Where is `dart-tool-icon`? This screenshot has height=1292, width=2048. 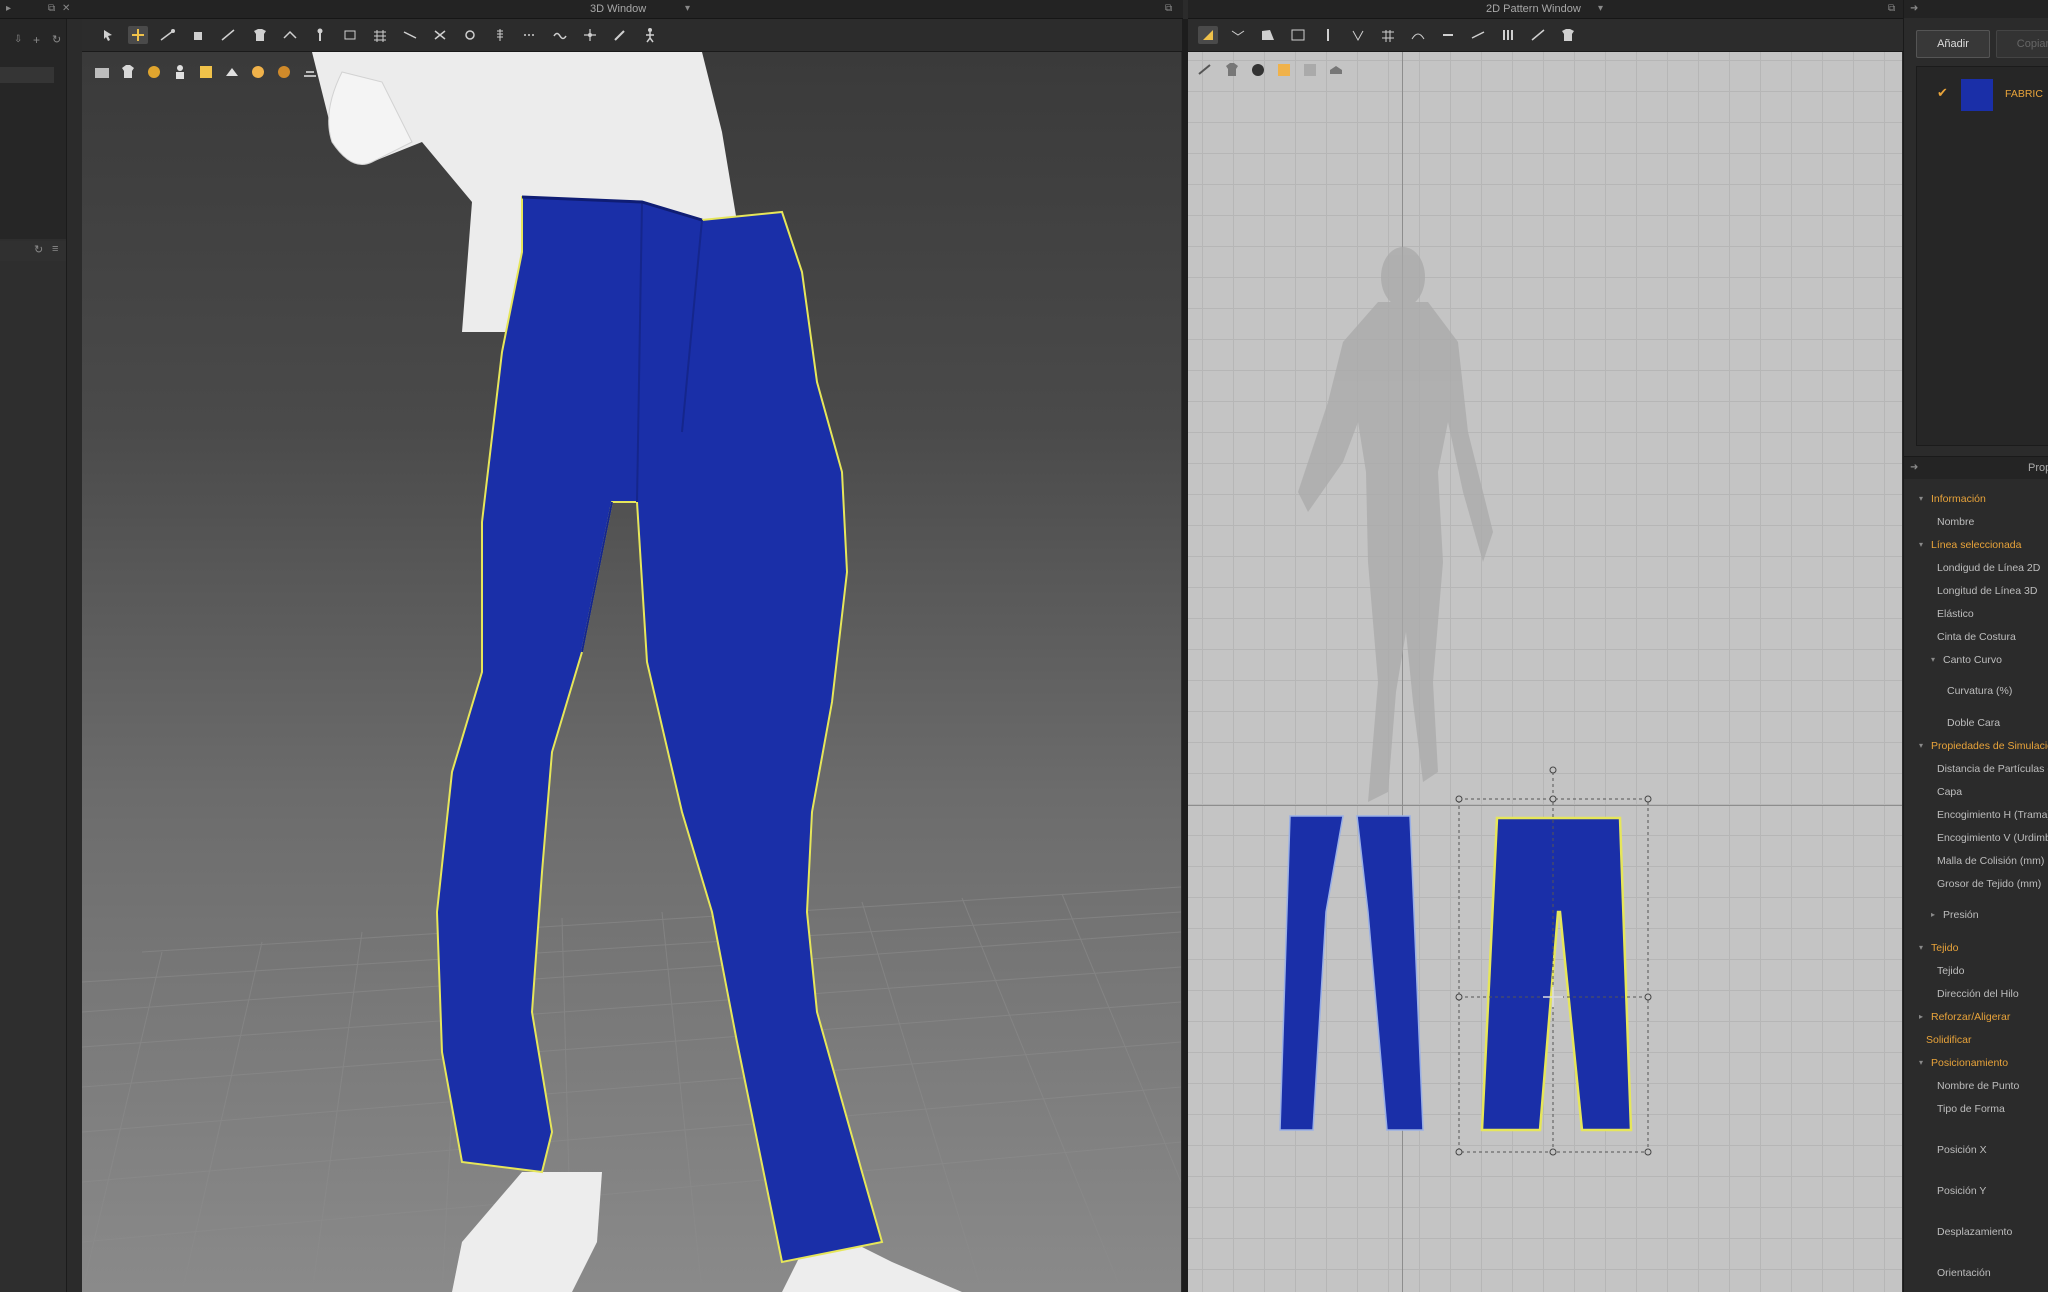 dart-tool-icon is located at coordinates (1358, 35).